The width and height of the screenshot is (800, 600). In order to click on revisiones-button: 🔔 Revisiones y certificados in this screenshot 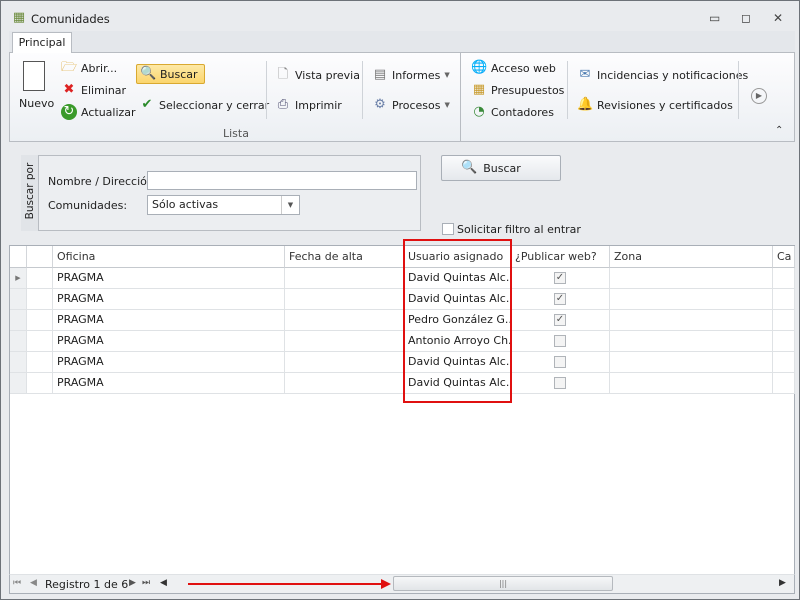, I will do `click(655, 105)`.